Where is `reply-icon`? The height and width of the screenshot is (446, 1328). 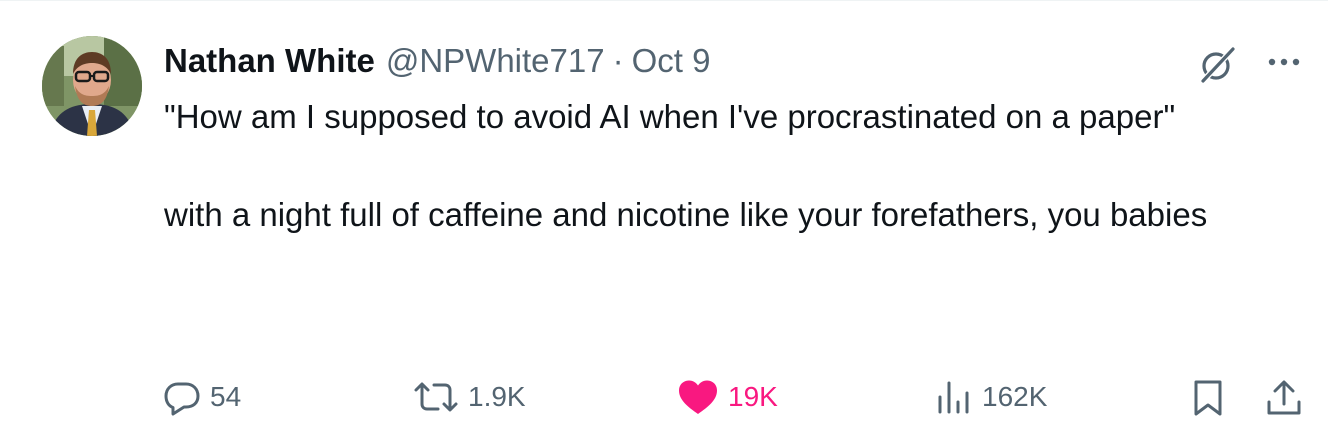 reply-icon is located at coordinates (182, 399).